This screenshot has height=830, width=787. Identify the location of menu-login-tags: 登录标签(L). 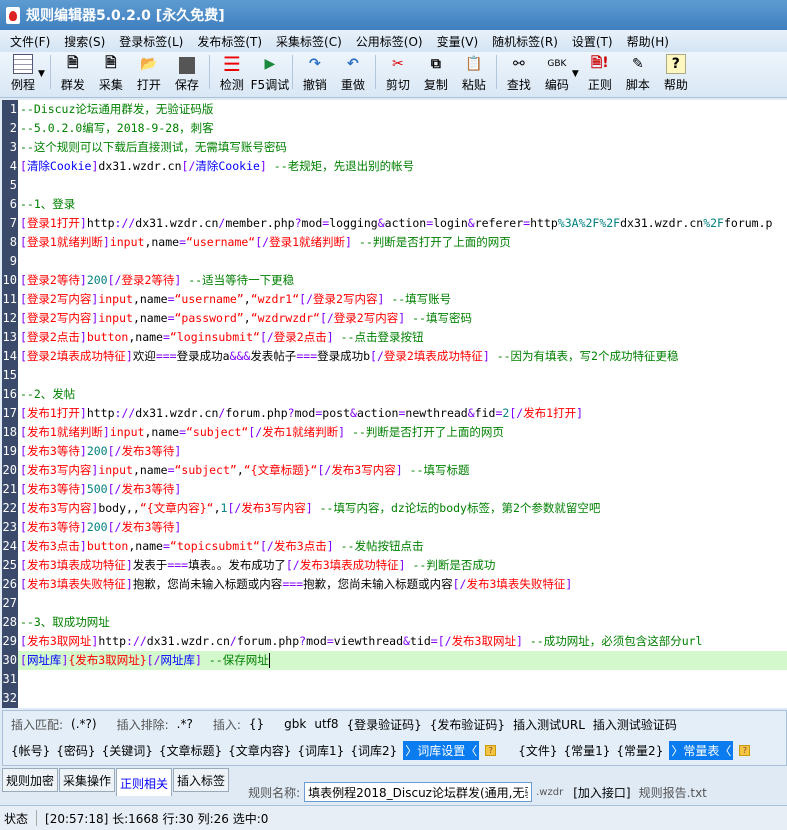
(152, 41).